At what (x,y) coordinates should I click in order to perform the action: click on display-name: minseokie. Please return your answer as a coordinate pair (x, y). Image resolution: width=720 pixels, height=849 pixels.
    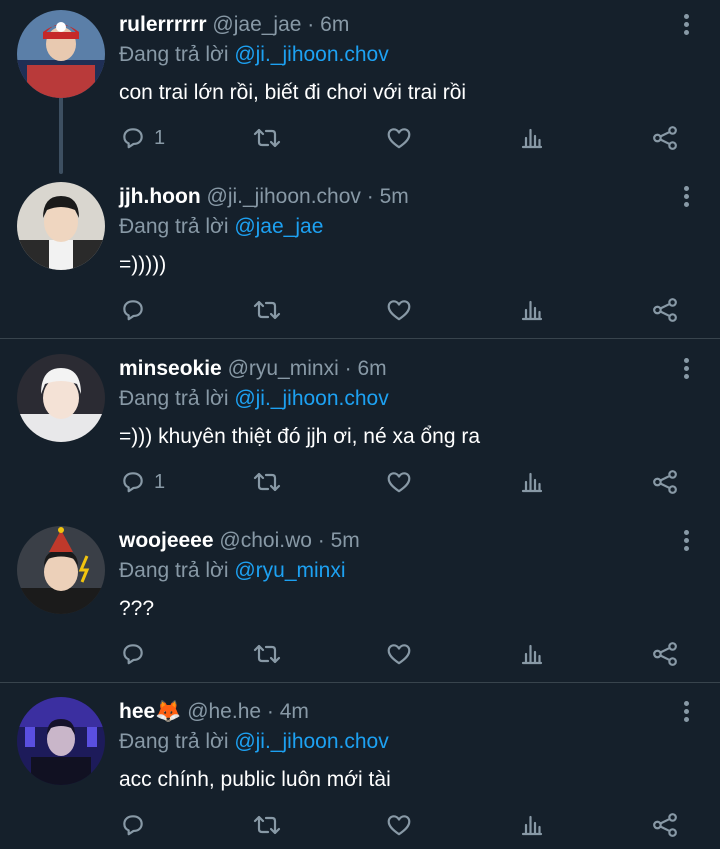
    Looking at the image, I should click on (170, 368).